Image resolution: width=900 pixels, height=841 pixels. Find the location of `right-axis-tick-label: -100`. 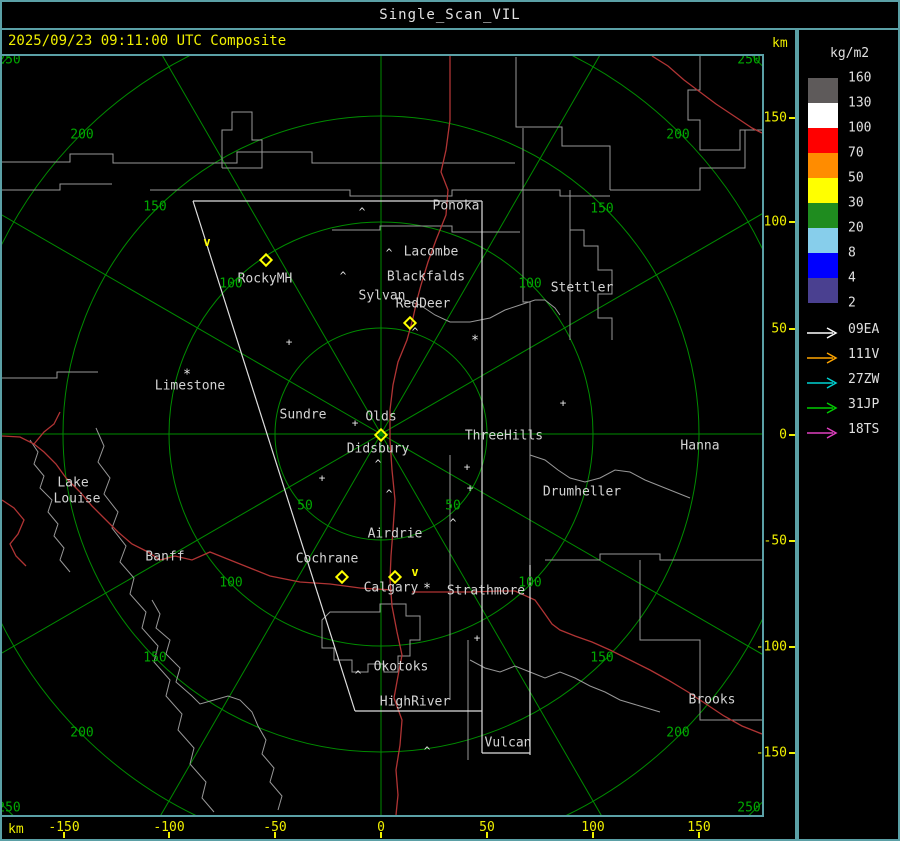

right-axis-tick-label: -100 is located at coordinates (771, 647).